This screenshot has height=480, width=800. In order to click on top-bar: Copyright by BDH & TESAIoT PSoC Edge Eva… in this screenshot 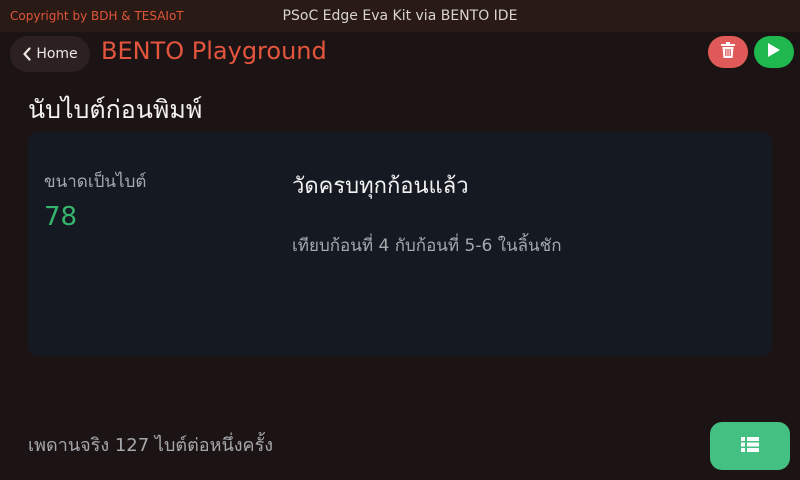, I will do `click(400, 16)`.